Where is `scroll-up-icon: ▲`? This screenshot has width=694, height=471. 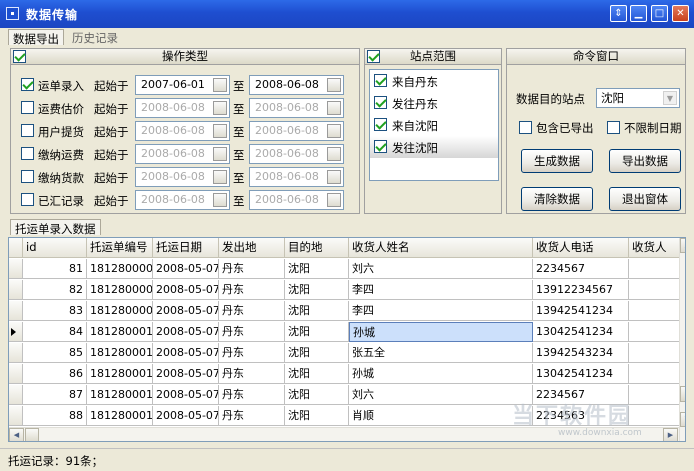 scroll-up-icon: ▲ is located at coordinates (682, 245).